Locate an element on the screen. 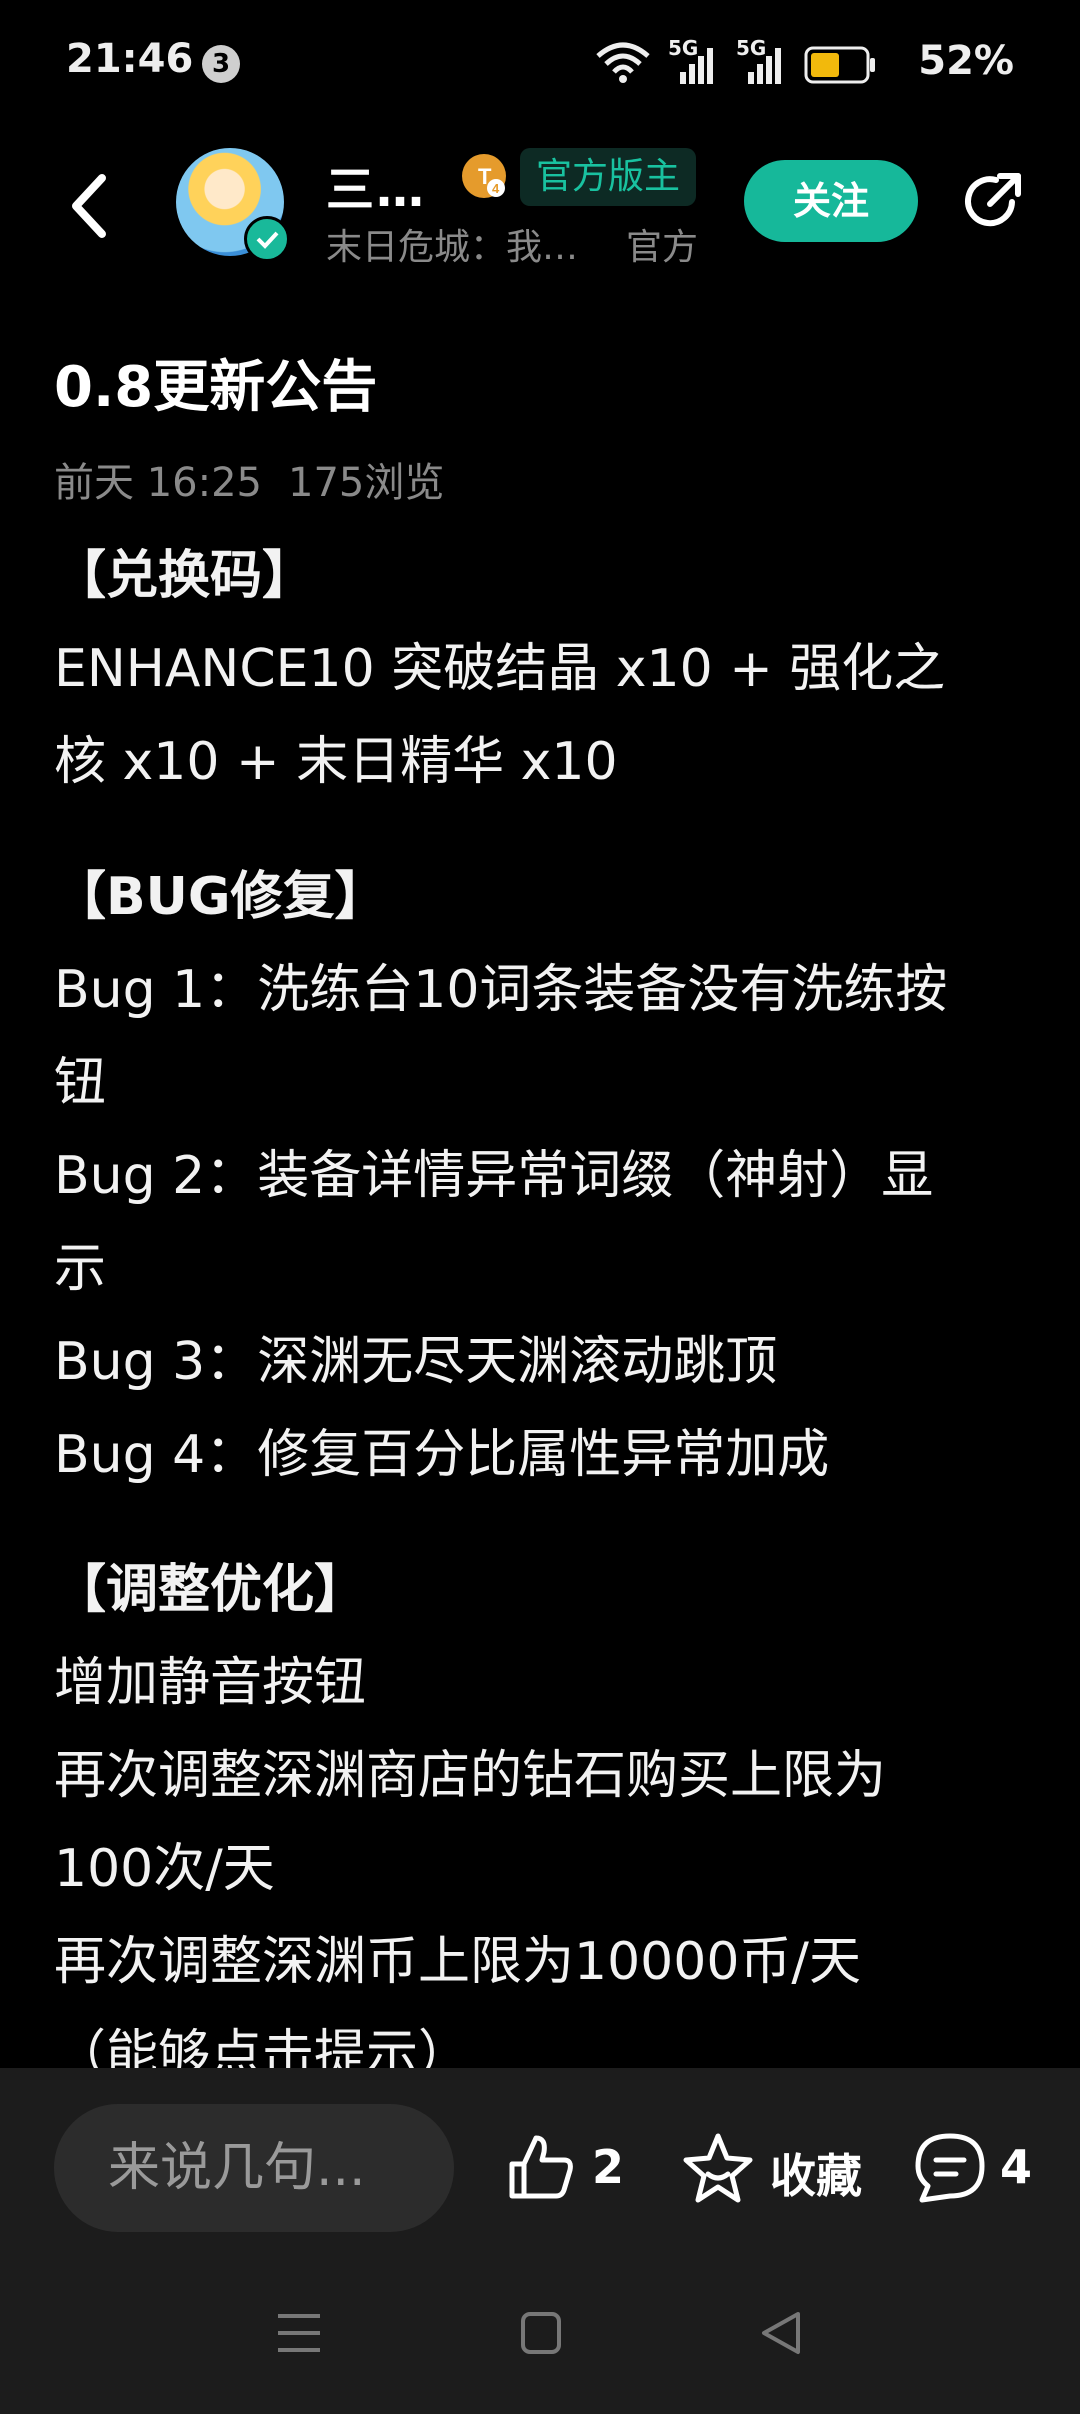  body-line: Bug 2：装备详情异常词缀（神射）显 is located at coordinates (494, 1176).